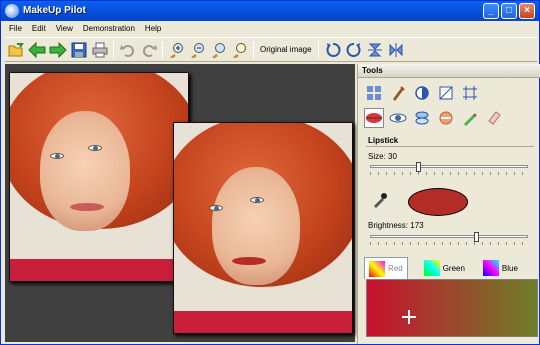 This screenshot has width=540, height=345. I want to click on blue-swatch-icon, so click(490, 268).